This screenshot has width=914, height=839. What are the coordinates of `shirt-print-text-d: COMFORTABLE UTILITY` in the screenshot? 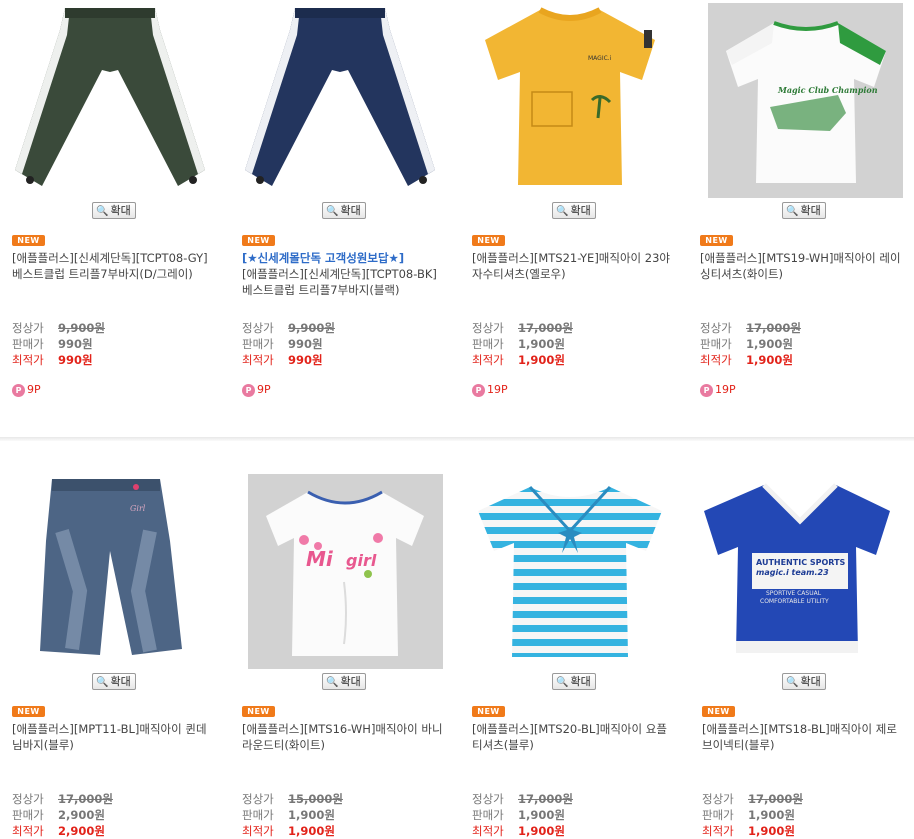 It's located at (794, 601).